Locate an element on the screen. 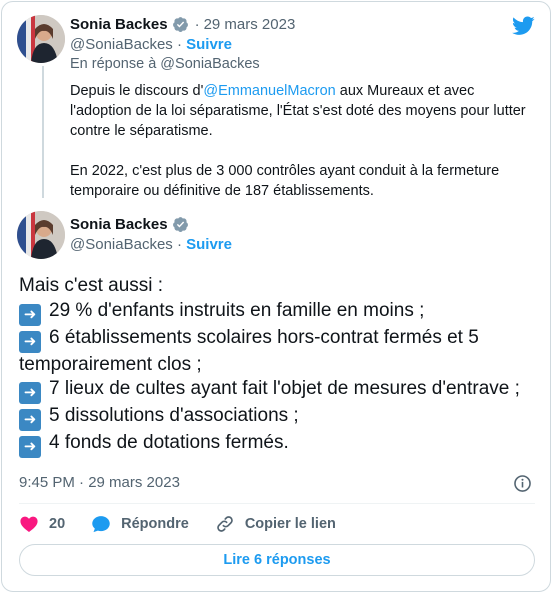  tweet-date: 29 mars 2023 is located at coordinates (250, 24).